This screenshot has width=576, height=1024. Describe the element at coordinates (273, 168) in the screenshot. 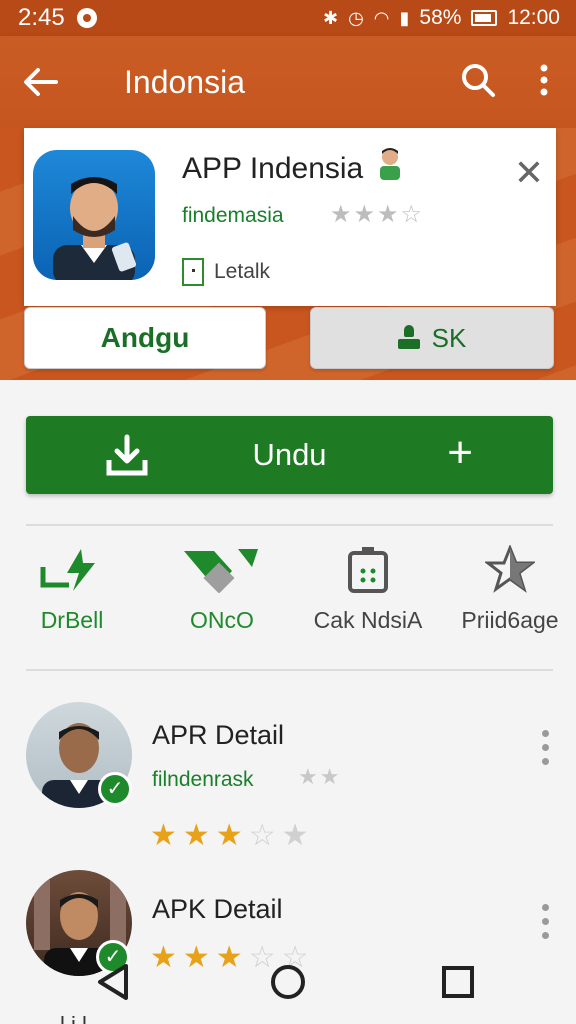

I see `app-name: APP Indensia` at that location.